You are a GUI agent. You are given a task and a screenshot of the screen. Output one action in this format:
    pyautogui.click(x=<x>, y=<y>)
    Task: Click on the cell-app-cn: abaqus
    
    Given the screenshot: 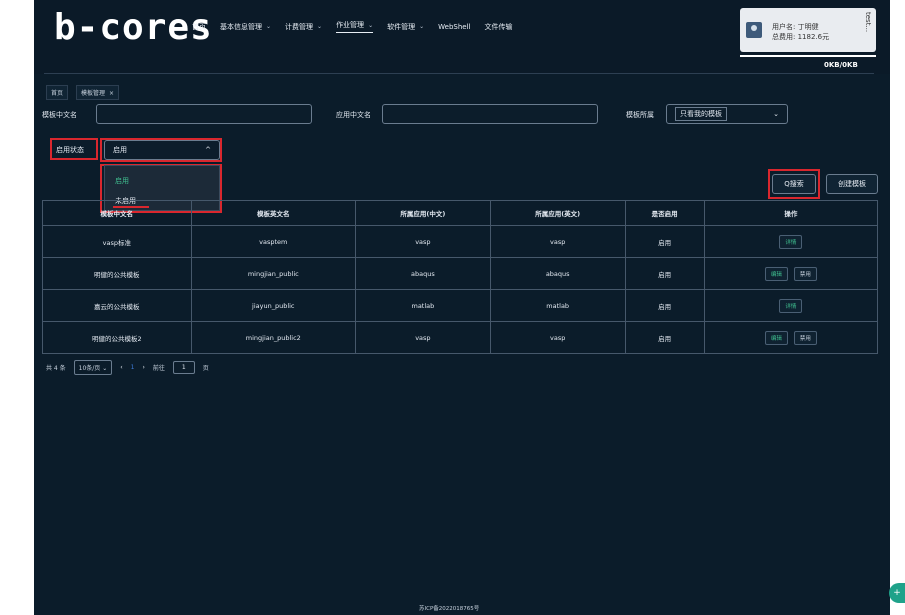 What is the action you would take?
    pyautogui.click(x=422, y=273)
    